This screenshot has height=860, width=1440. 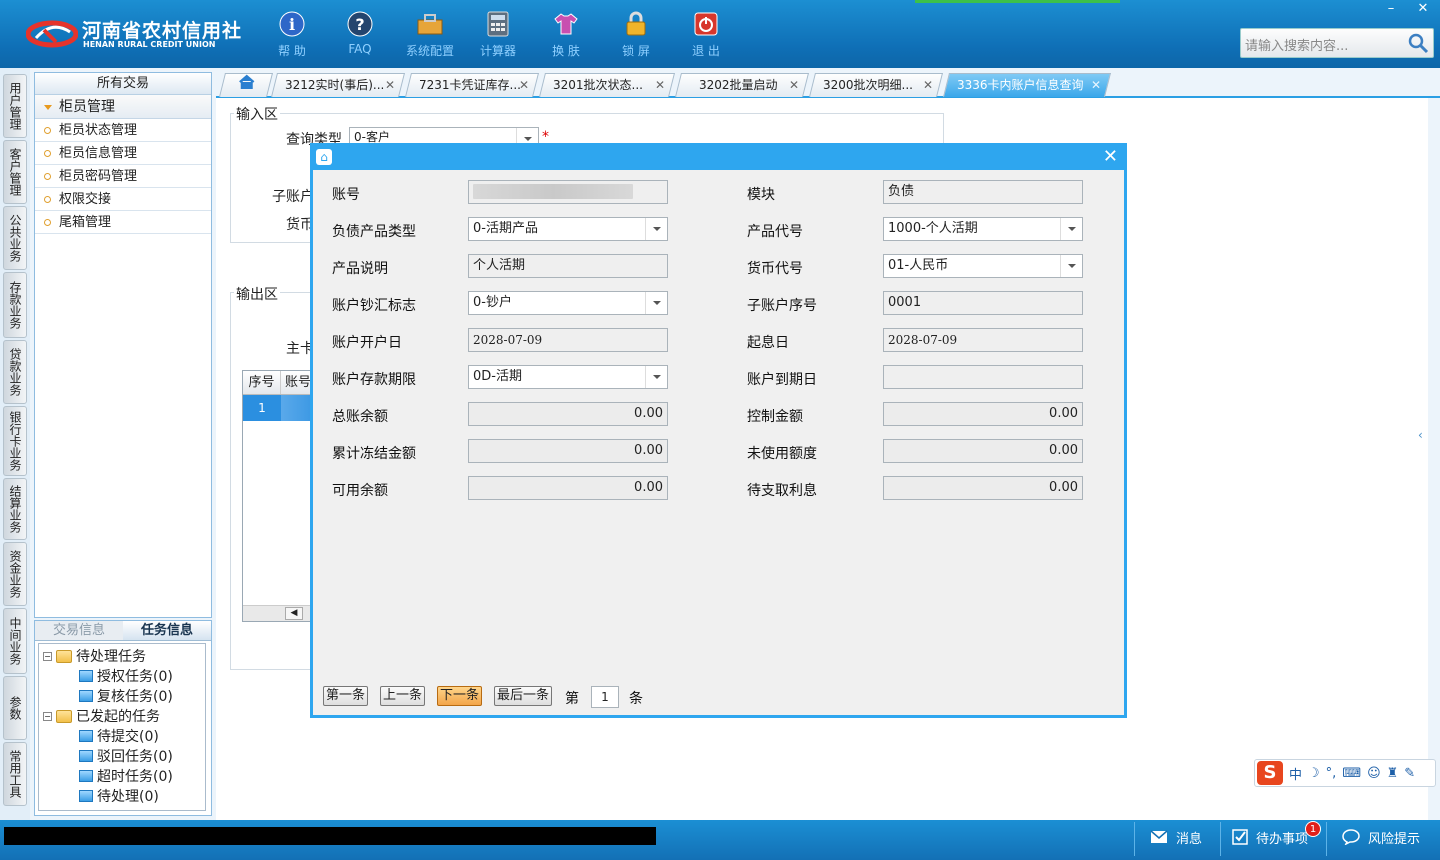 What do you see at coordinates (1393, 773) in the screenshot?
I see `shirt-icon: ♜` at bounding box center [1393, 773].